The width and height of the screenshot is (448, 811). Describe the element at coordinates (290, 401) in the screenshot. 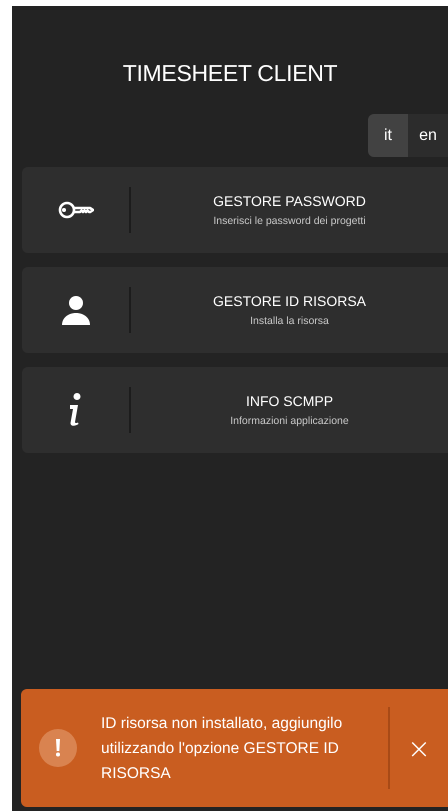

I see `menu-title: INFO SCMPP` at that location.